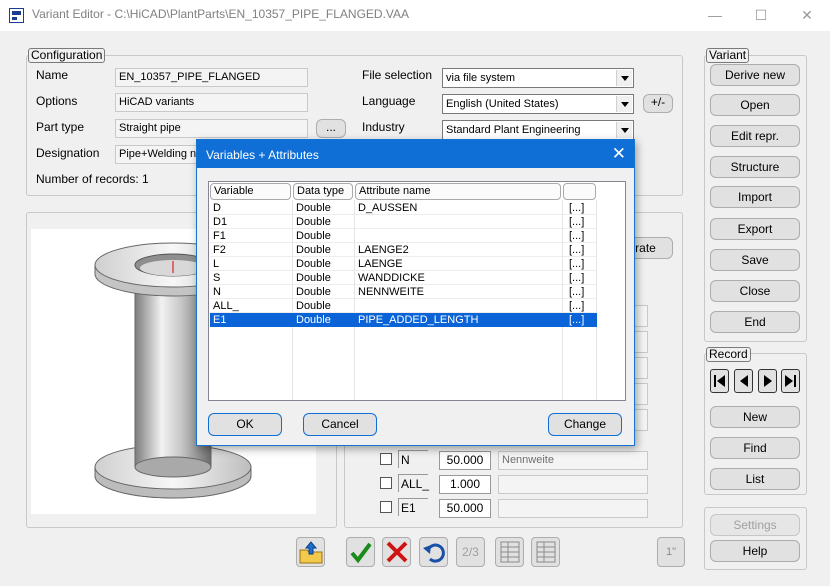  I want to click on page-indicator-value: 2/3, so click(470, 552).